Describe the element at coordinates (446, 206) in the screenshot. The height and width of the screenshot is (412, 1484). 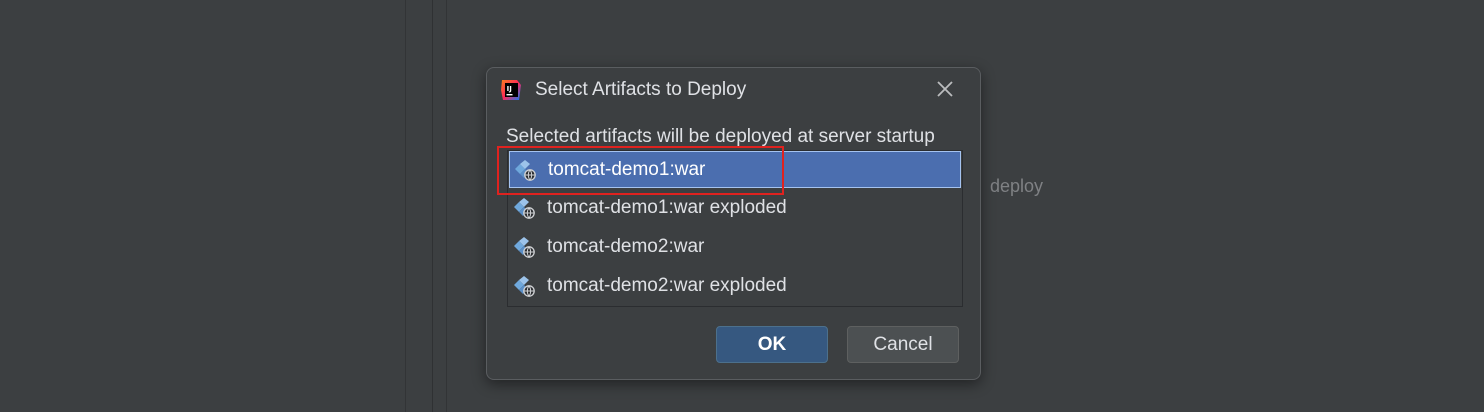
I see `content-divider` at that location.